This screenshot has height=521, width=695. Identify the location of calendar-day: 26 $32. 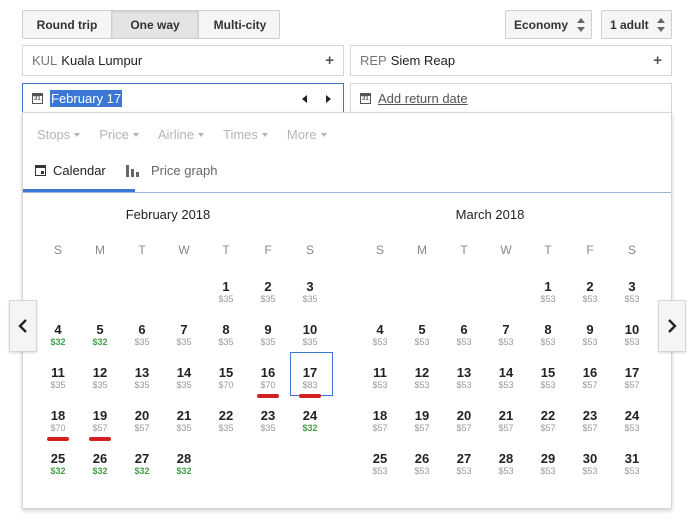
(100, 464).